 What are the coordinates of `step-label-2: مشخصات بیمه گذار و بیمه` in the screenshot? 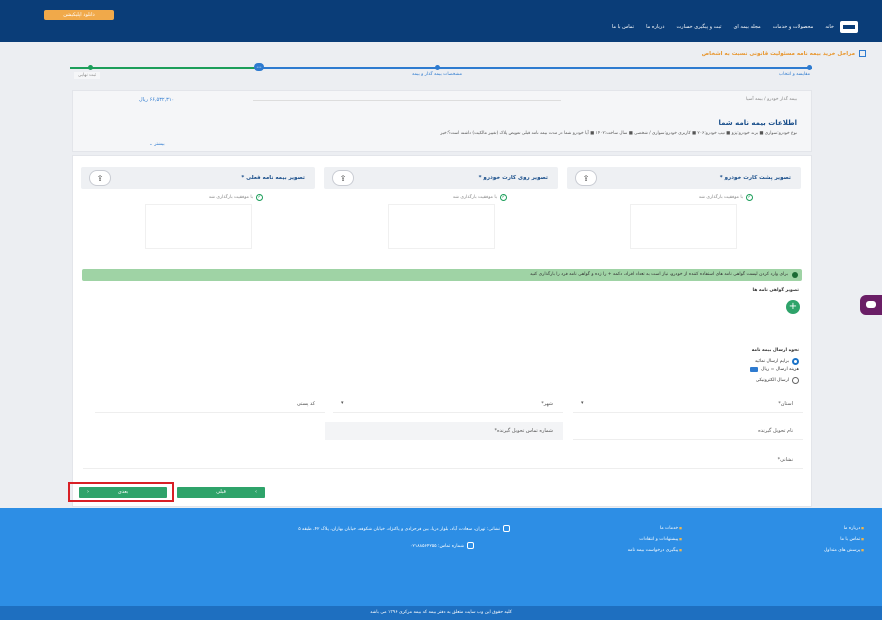 It's located at (437, 74).